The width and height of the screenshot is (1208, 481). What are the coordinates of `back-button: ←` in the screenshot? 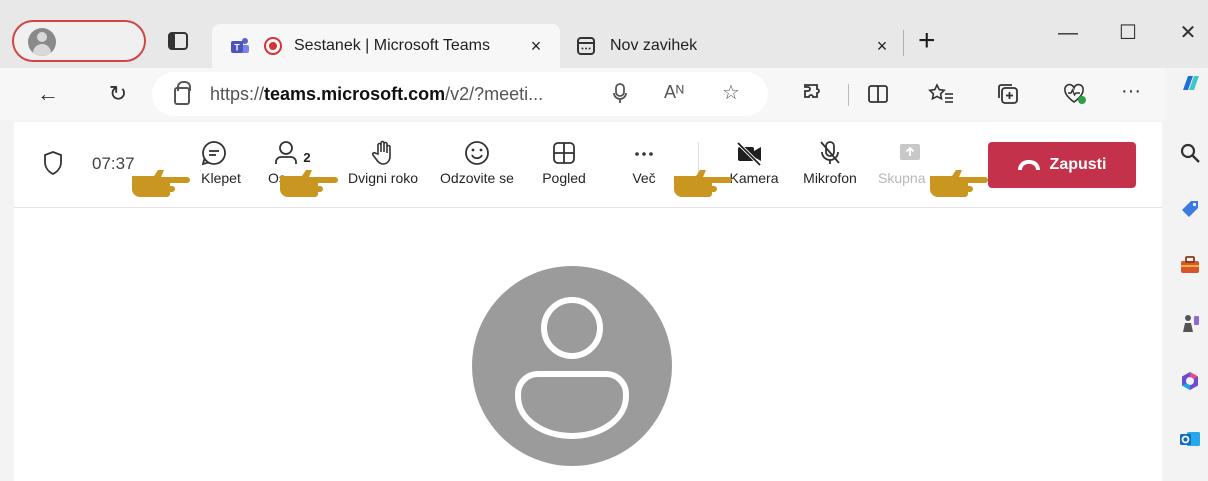 It's located at (48, 94).